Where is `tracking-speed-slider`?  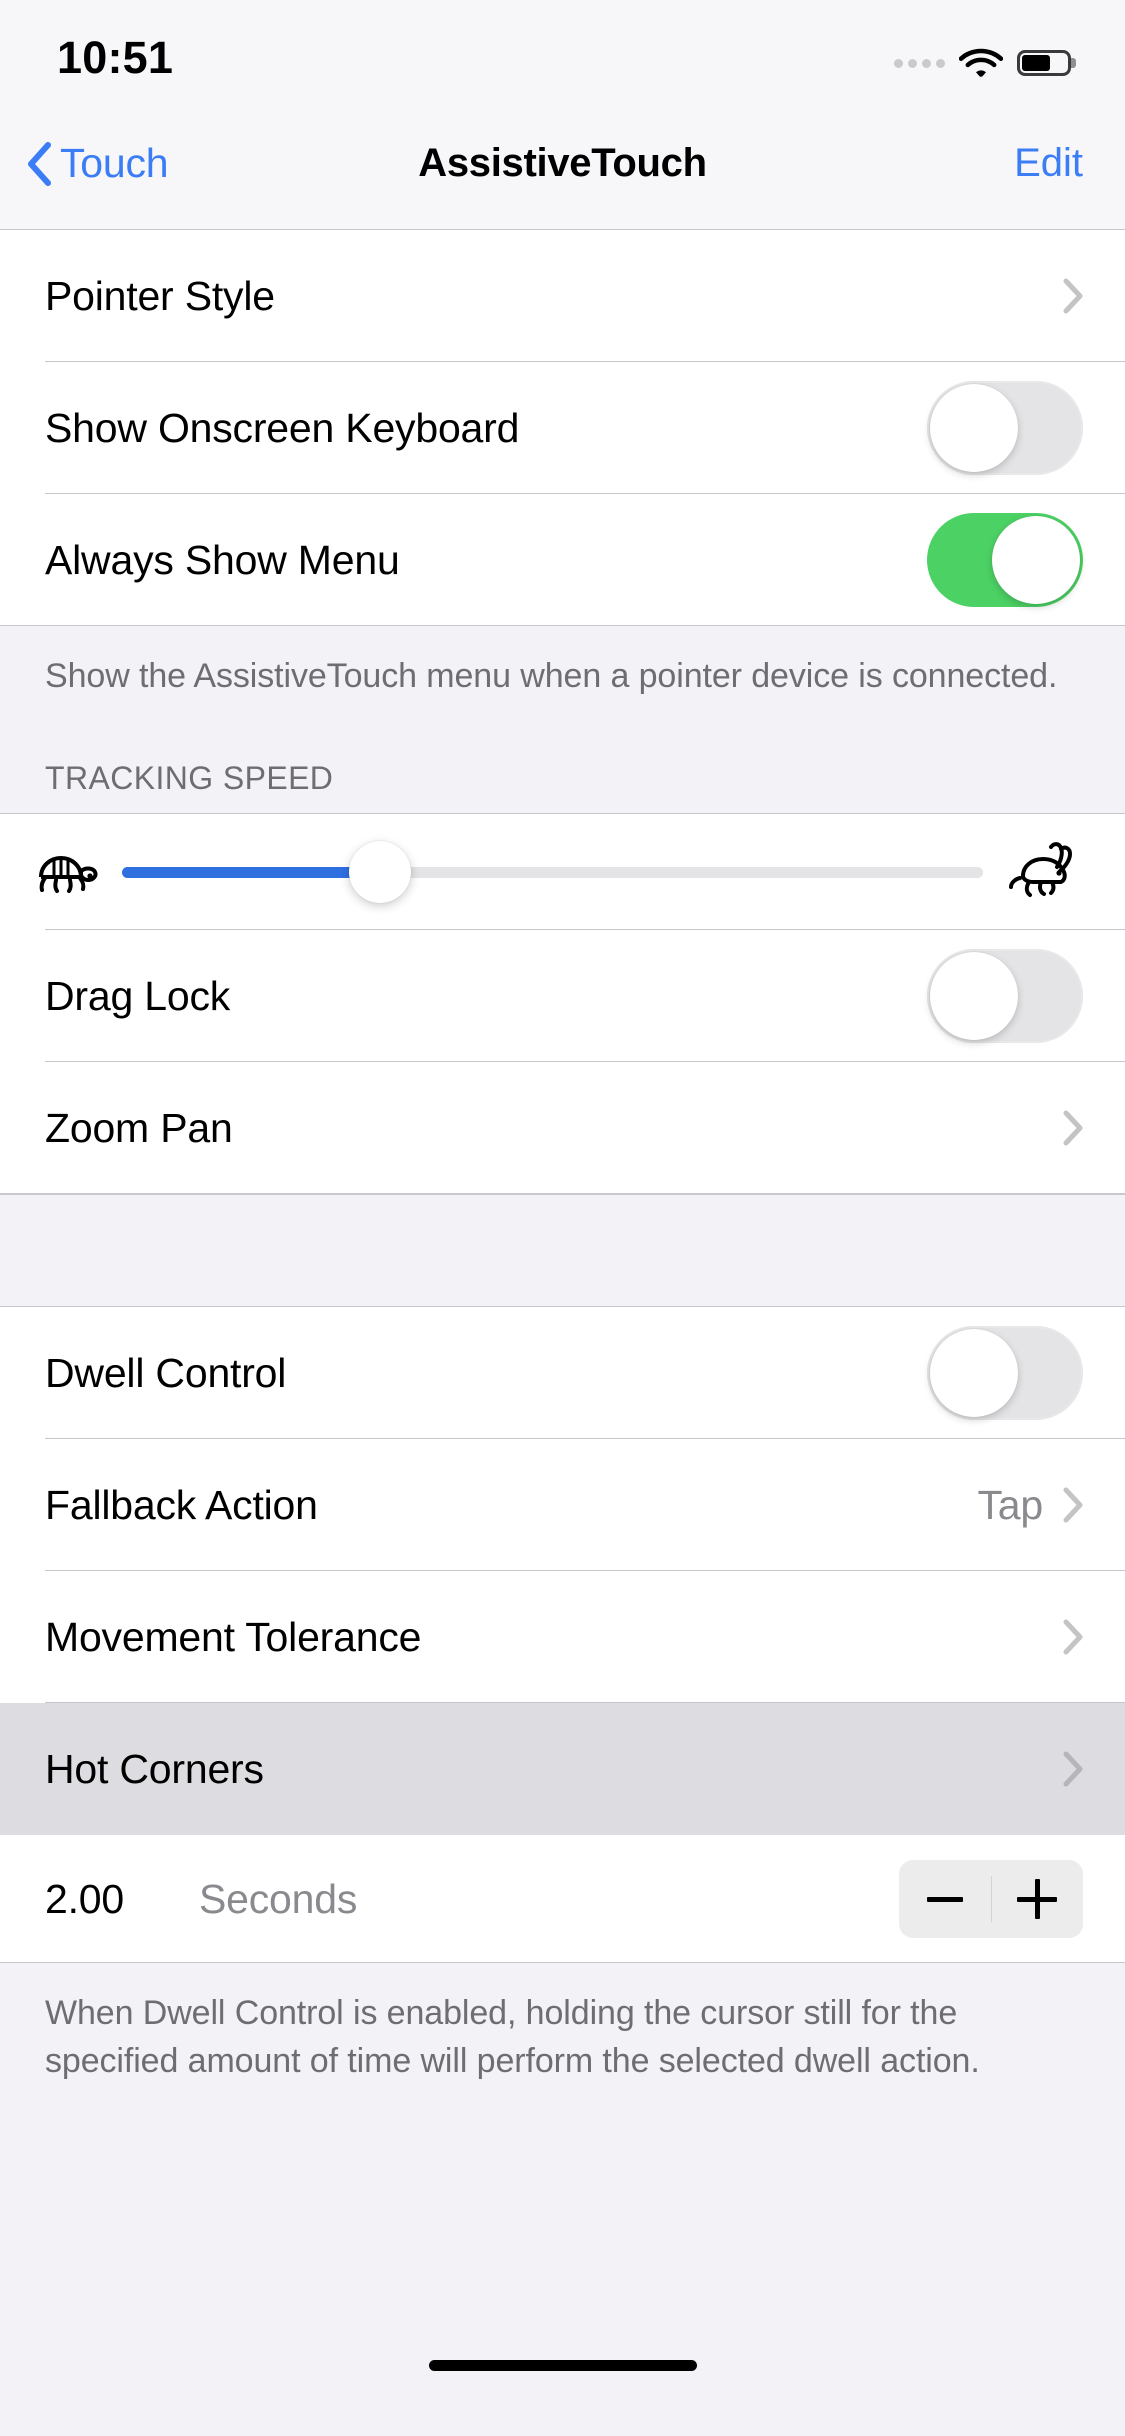 tracking-speed-slider is located at coordinates (552, 872).